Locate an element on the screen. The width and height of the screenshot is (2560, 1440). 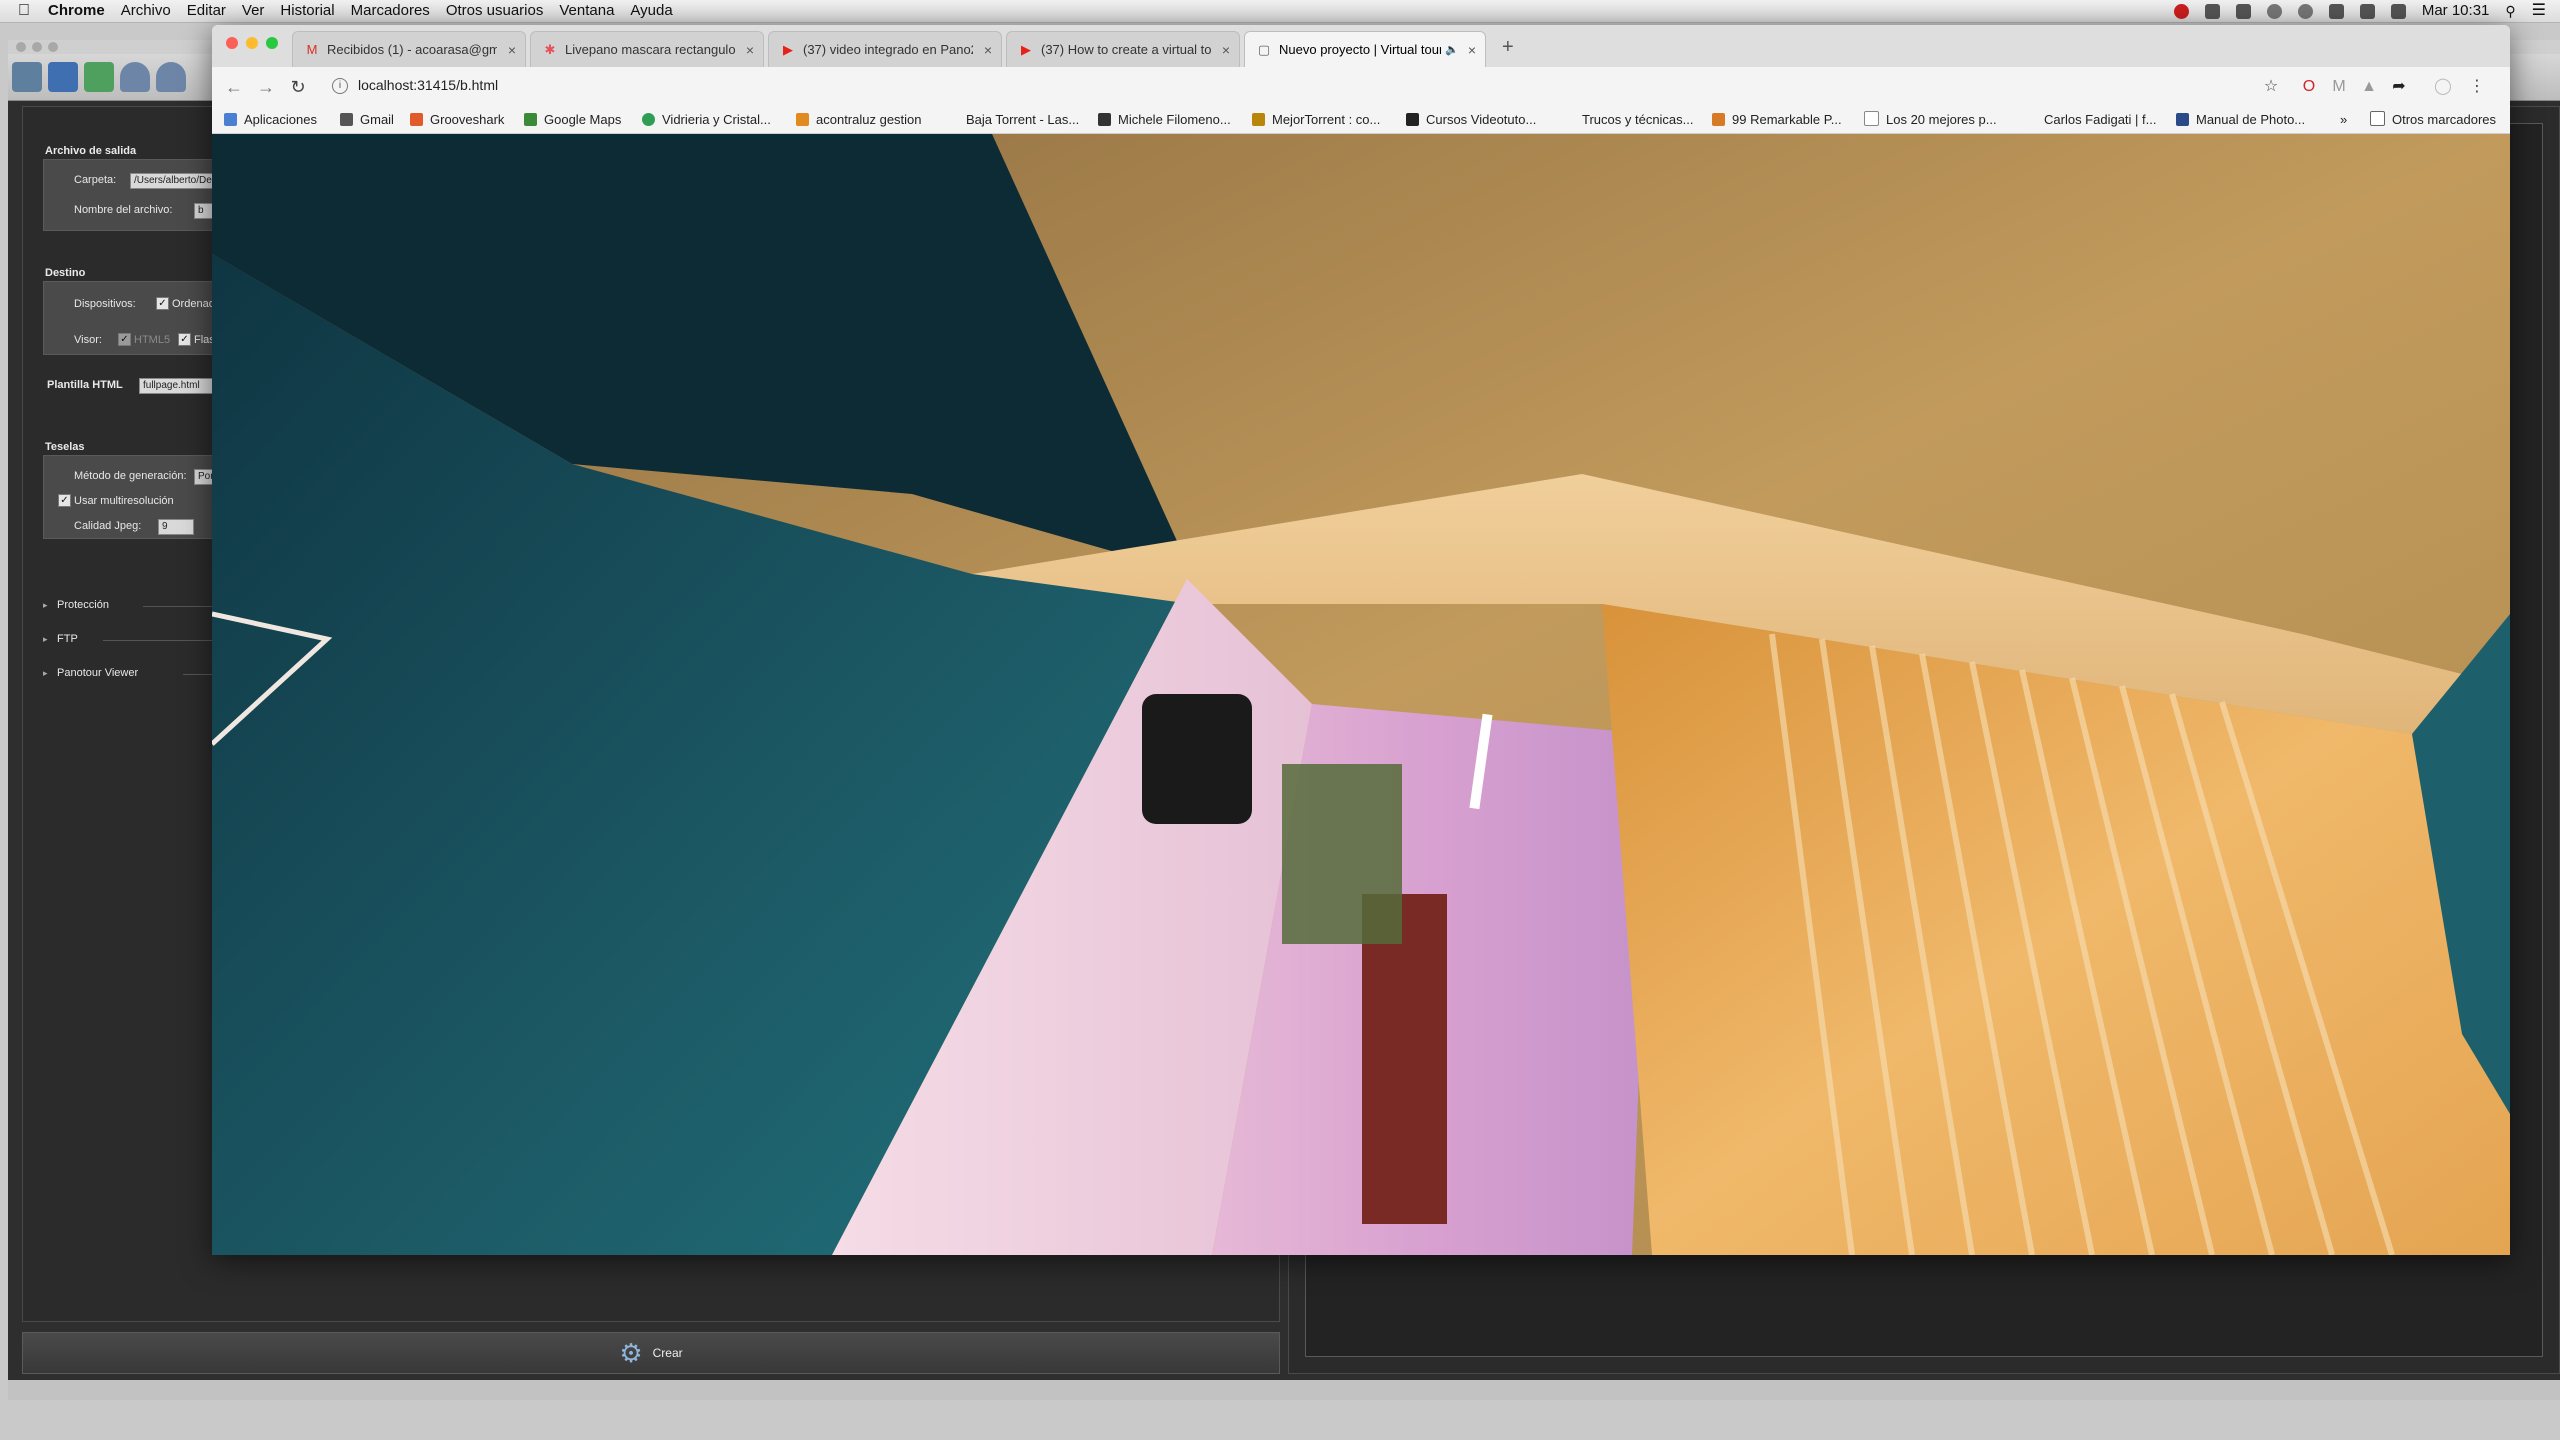
wifi-tray-icon is located at coordinates (2367, 11).